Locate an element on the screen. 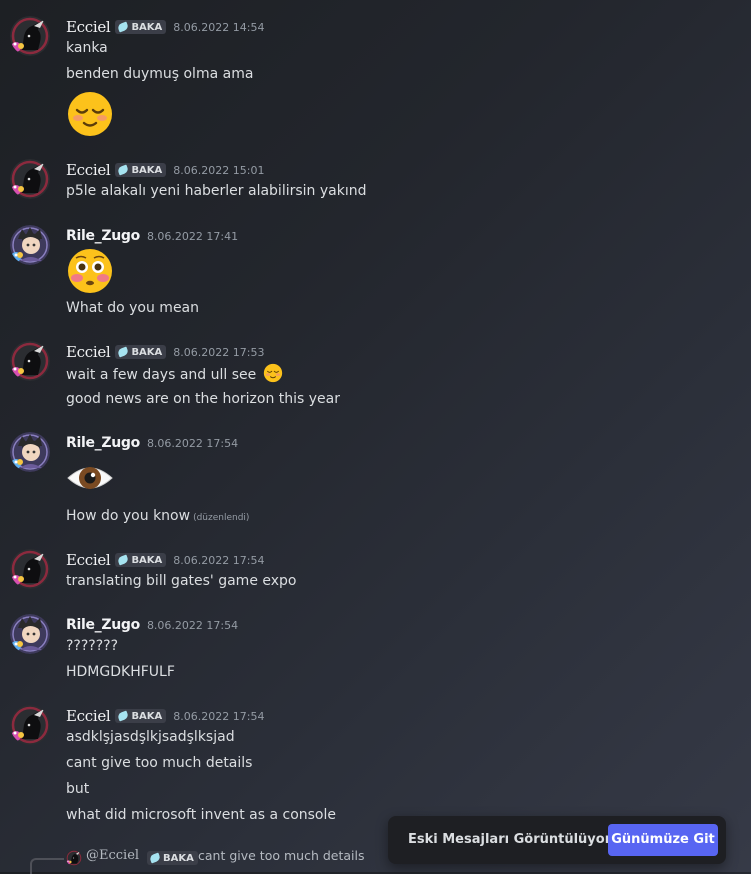  message-line: wait a few days and ull see is located at coordinates (174, 373).